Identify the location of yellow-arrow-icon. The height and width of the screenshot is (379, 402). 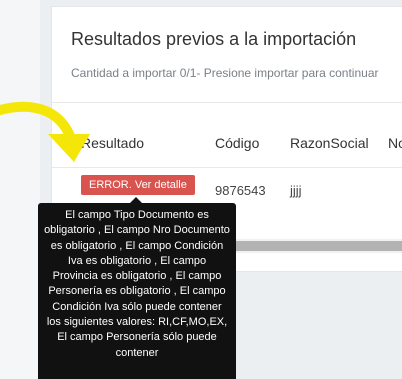
(45, 131).